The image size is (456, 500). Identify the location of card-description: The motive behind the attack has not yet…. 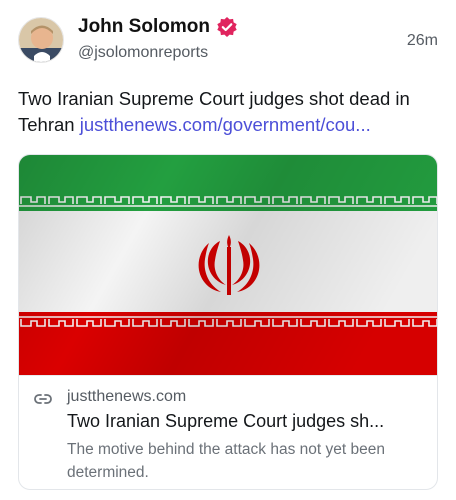
(226, 461).